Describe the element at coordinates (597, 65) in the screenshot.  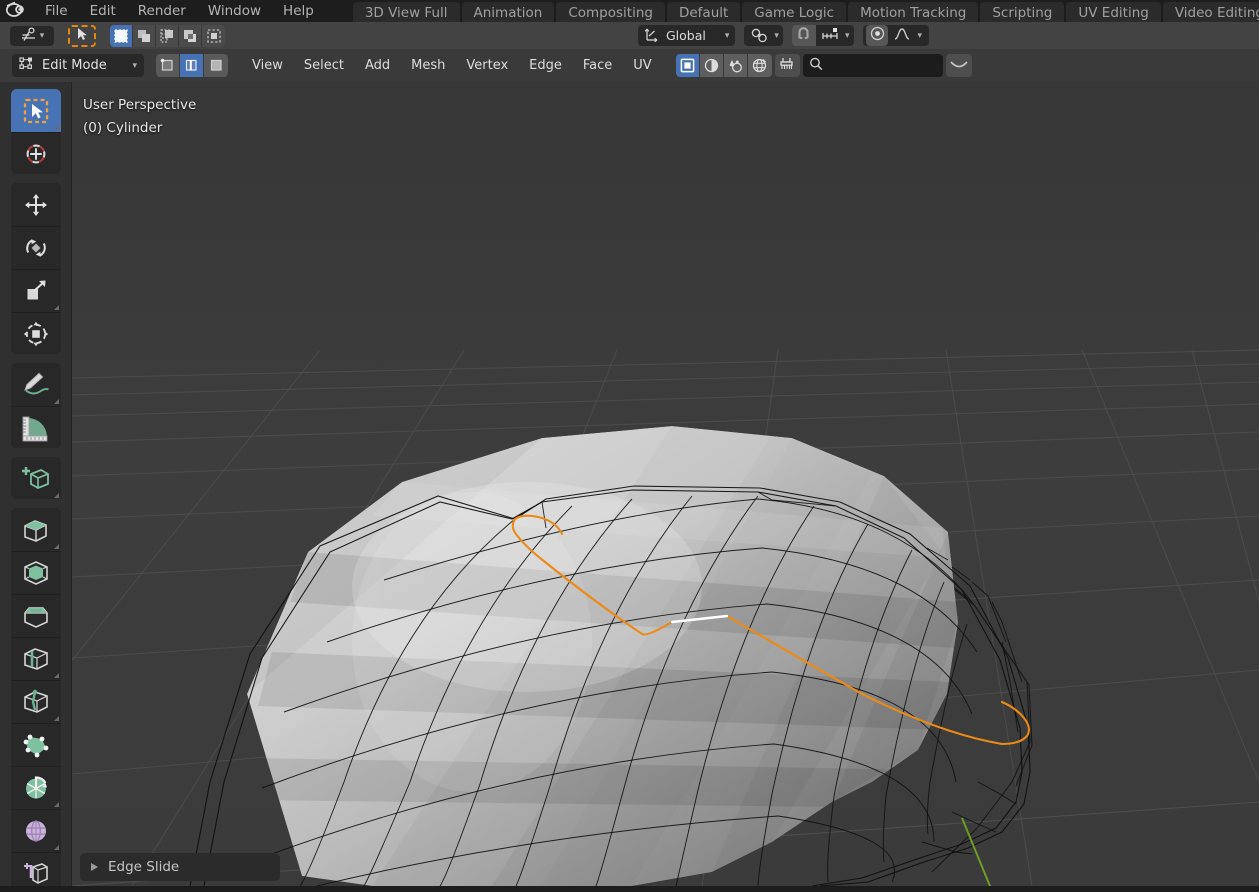
I see `view3d-menu-face: Face` at that location.